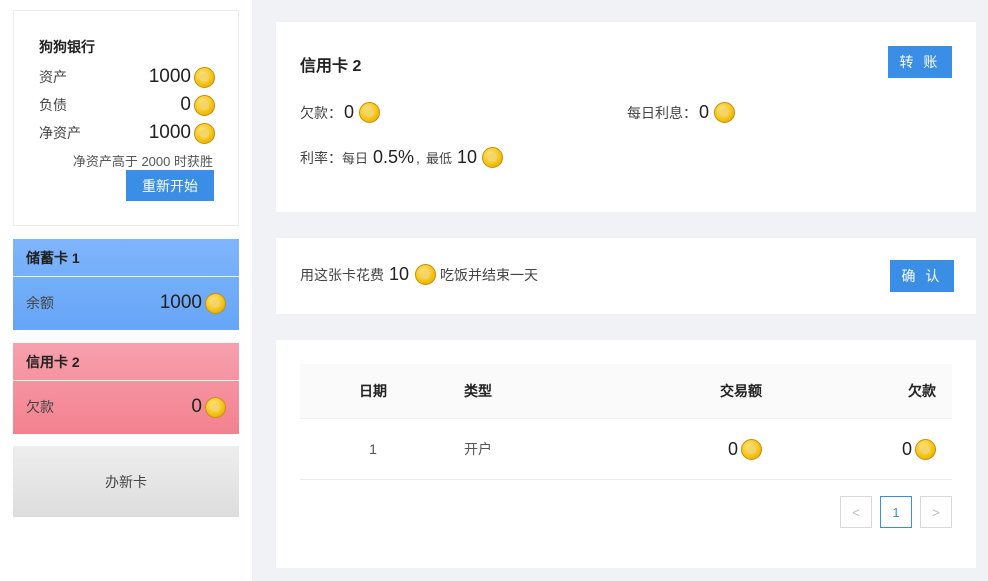 The image size is (988, 581). What do you see at coordinates (856, 512) in the screenshot?
I see `chevron-left-icon: <` at bounding box center [856, 512].